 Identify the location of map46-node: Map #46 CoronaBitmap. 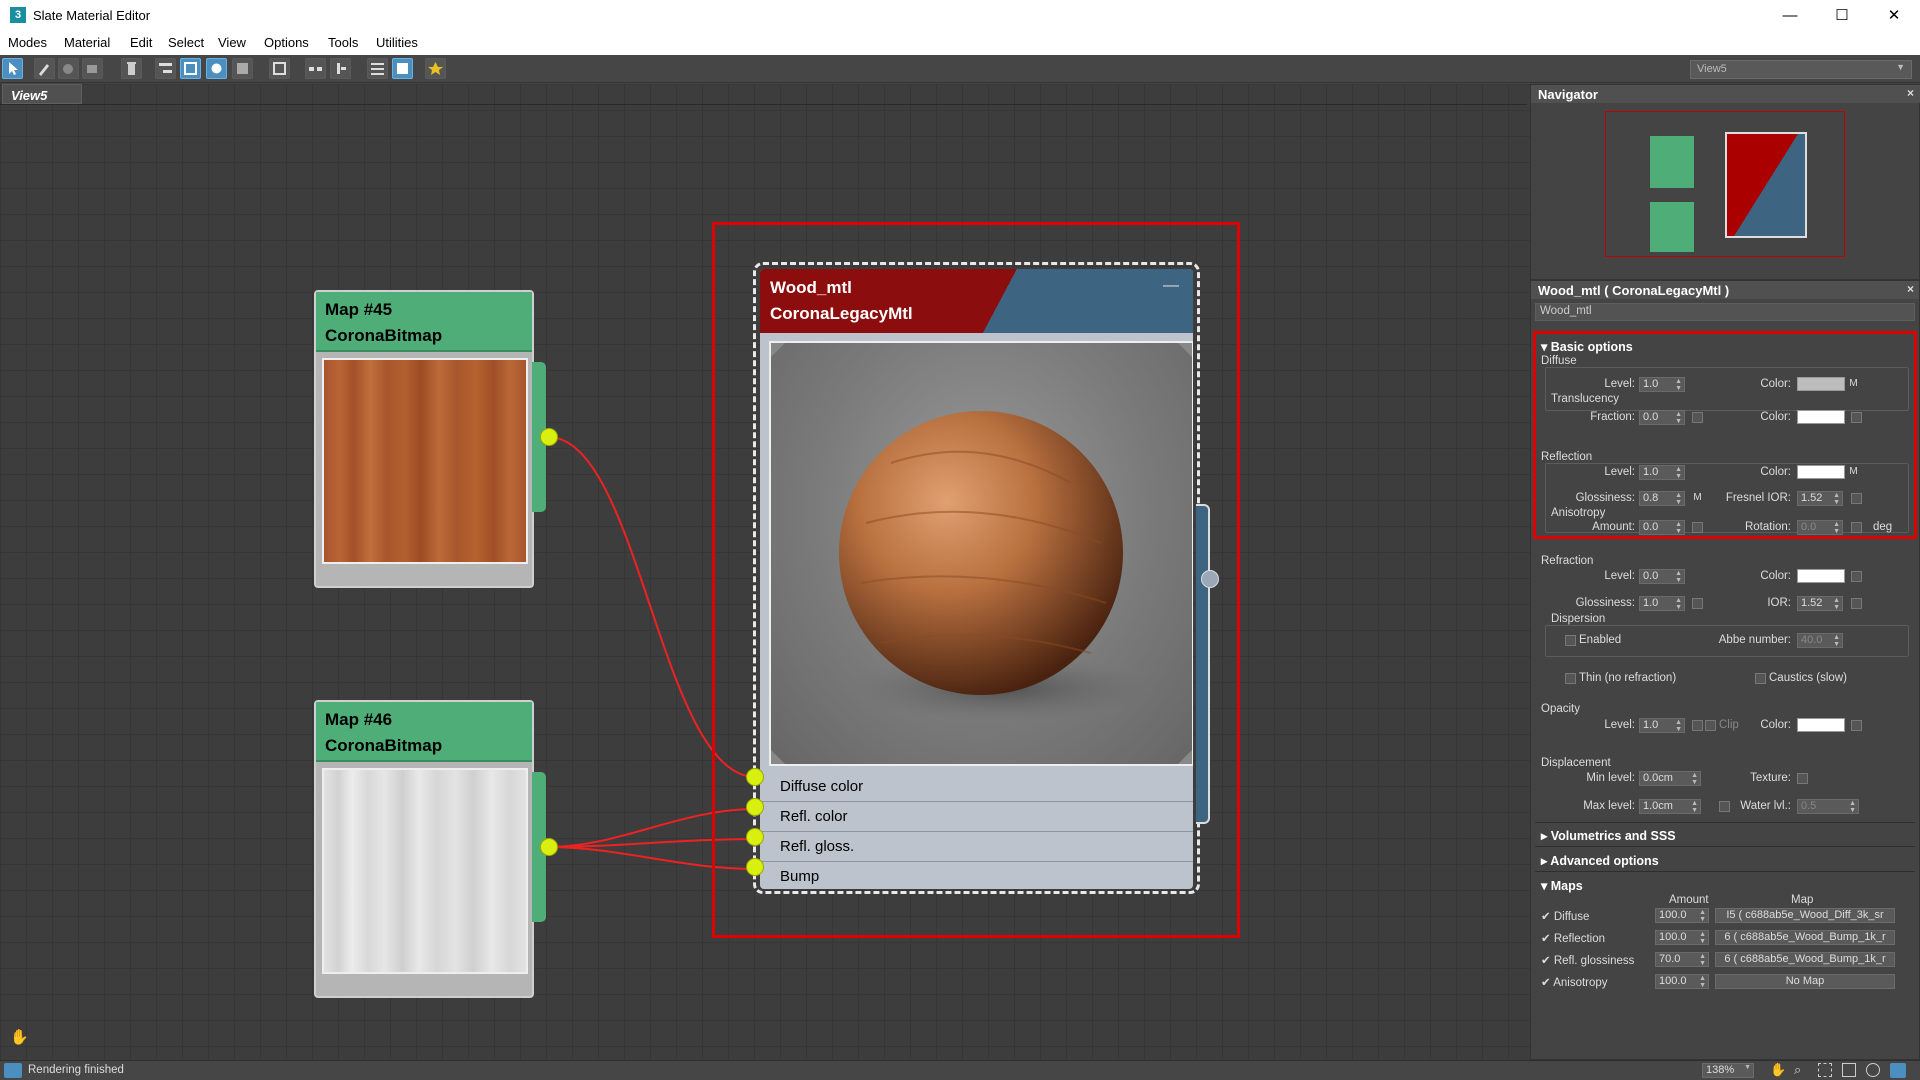
(430, 849).